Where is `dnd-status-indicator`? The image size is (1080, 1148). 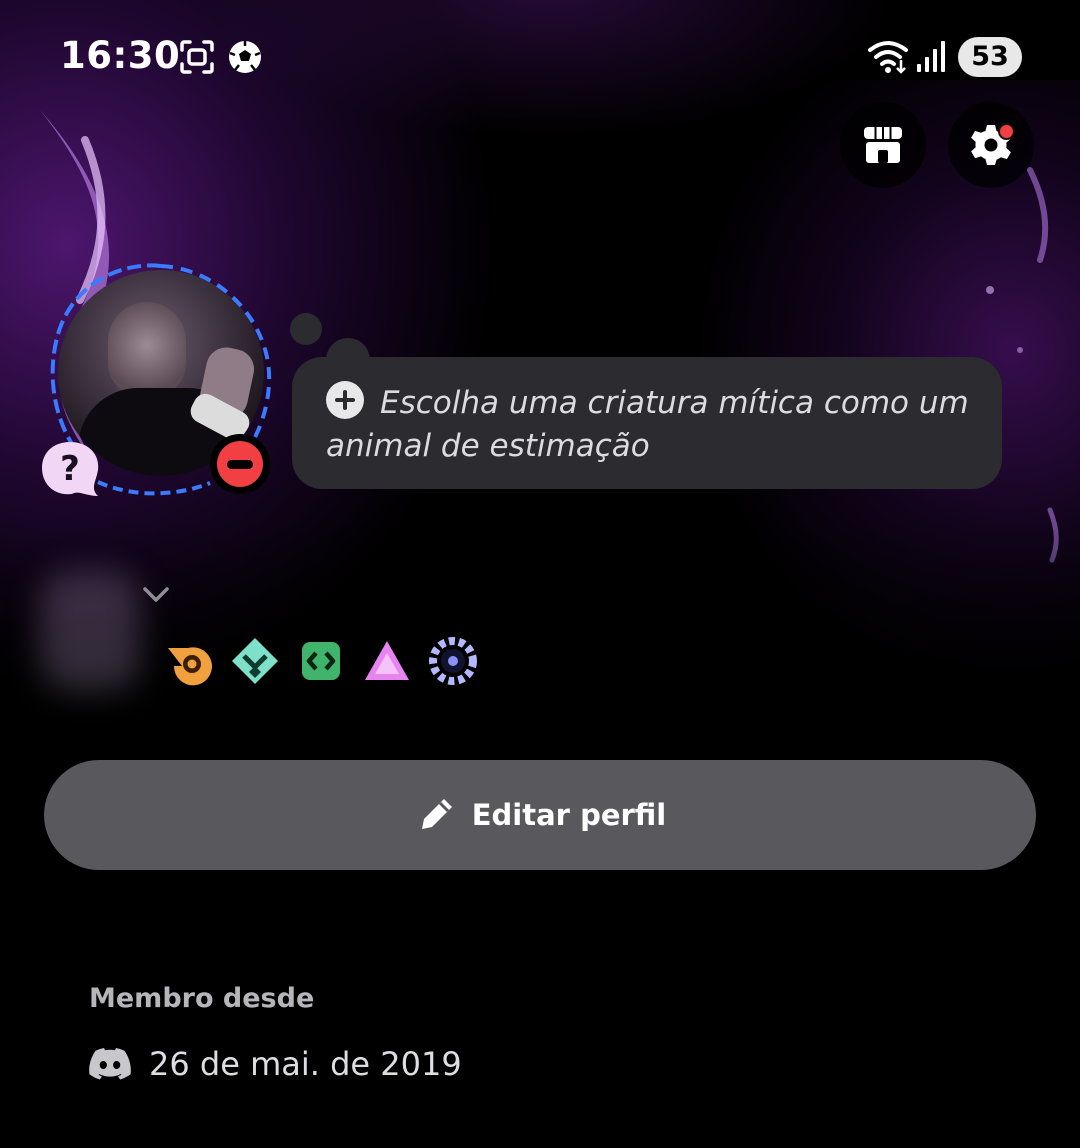
dnd-status-indicator is located at coordinates (240, 464).